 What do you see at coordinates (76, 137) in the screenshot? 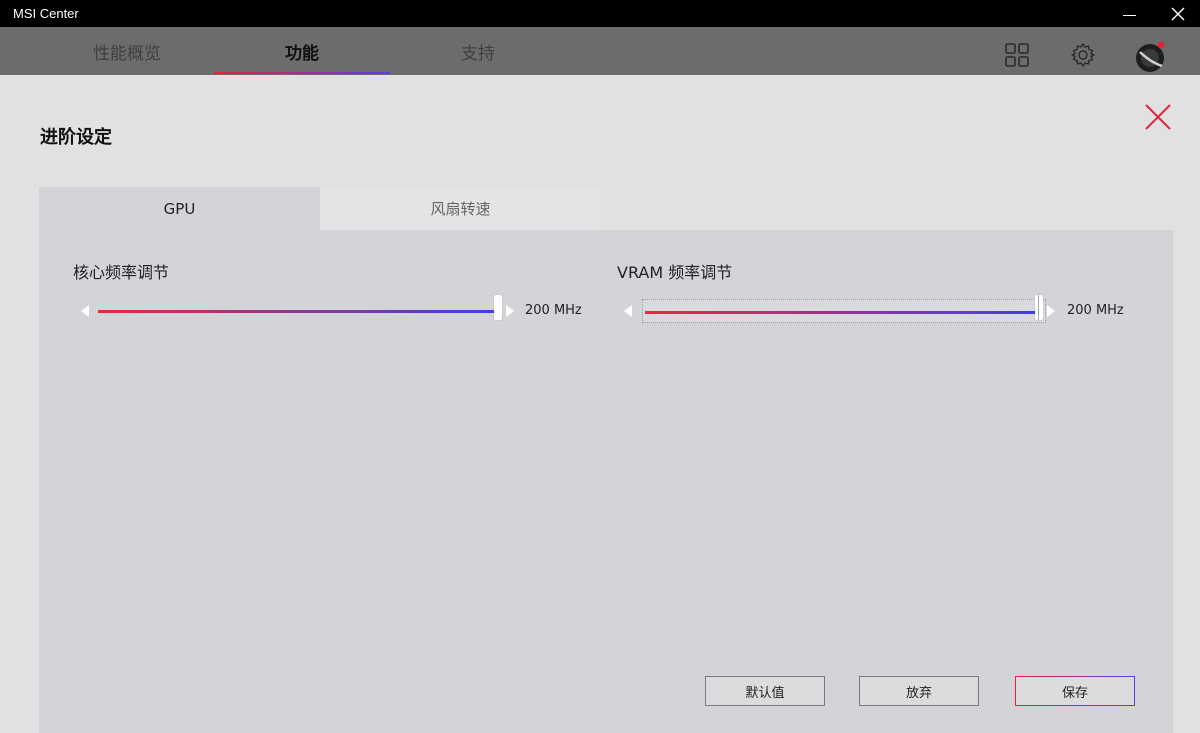
I see `panel-title: 进阶设定` at bounding box center [76, 137].